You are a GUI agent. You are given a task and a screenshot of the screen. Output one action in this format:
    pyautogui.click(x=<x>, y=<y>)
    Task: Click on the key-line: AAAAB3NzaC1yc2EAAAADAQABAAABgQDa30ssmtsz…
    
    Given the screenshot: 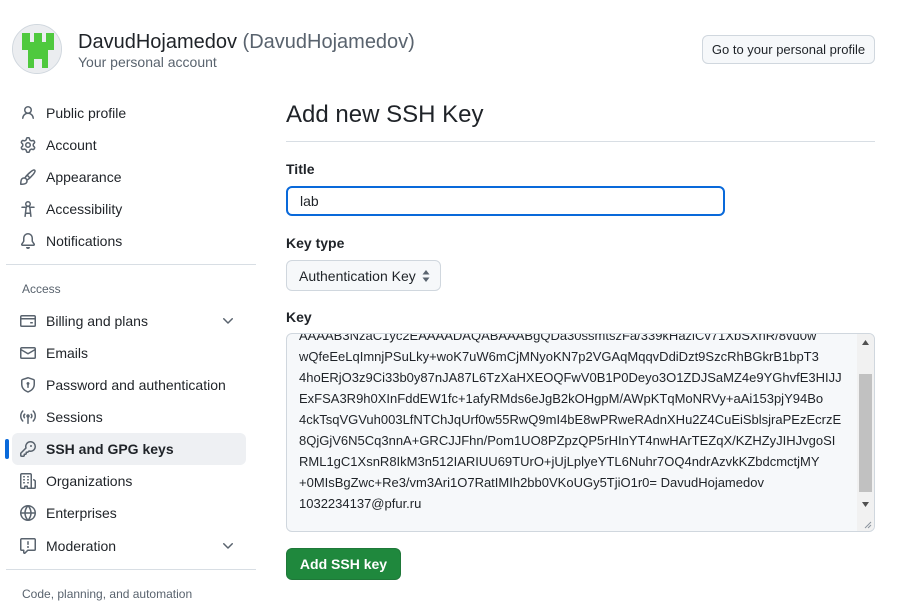 What is the action you would take?
    pyautogui.click(x=558, y=338)
    